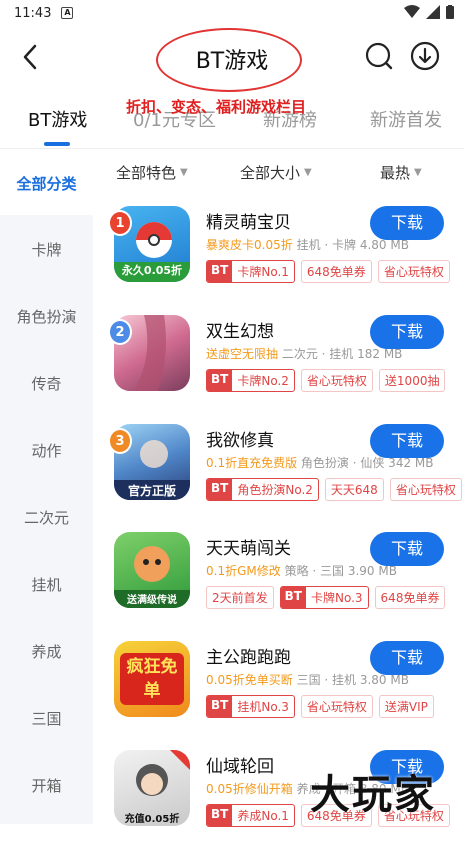 This screenshot has height=858, width=464. Describe the element at coordinates (57, 119) in the screenshot. I see `tab-bt-games: BT游戏` at that location.